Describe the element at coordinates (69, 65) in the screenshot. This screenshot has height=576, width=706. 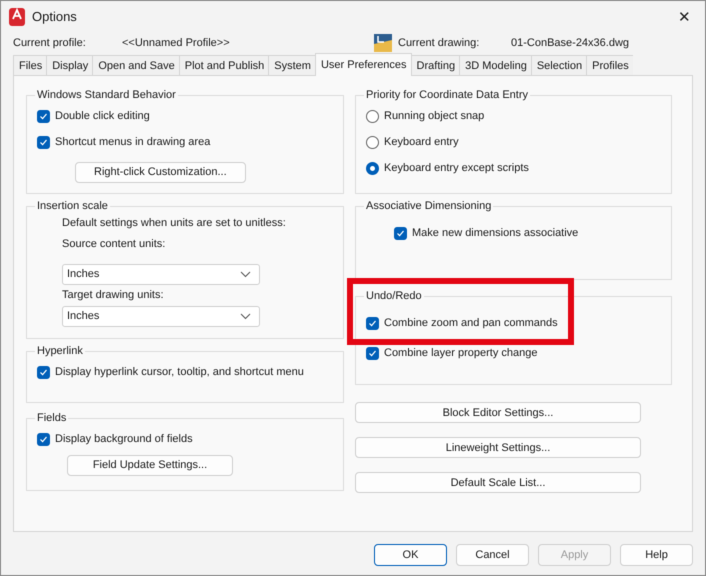
I see `tab: Display` at that location.